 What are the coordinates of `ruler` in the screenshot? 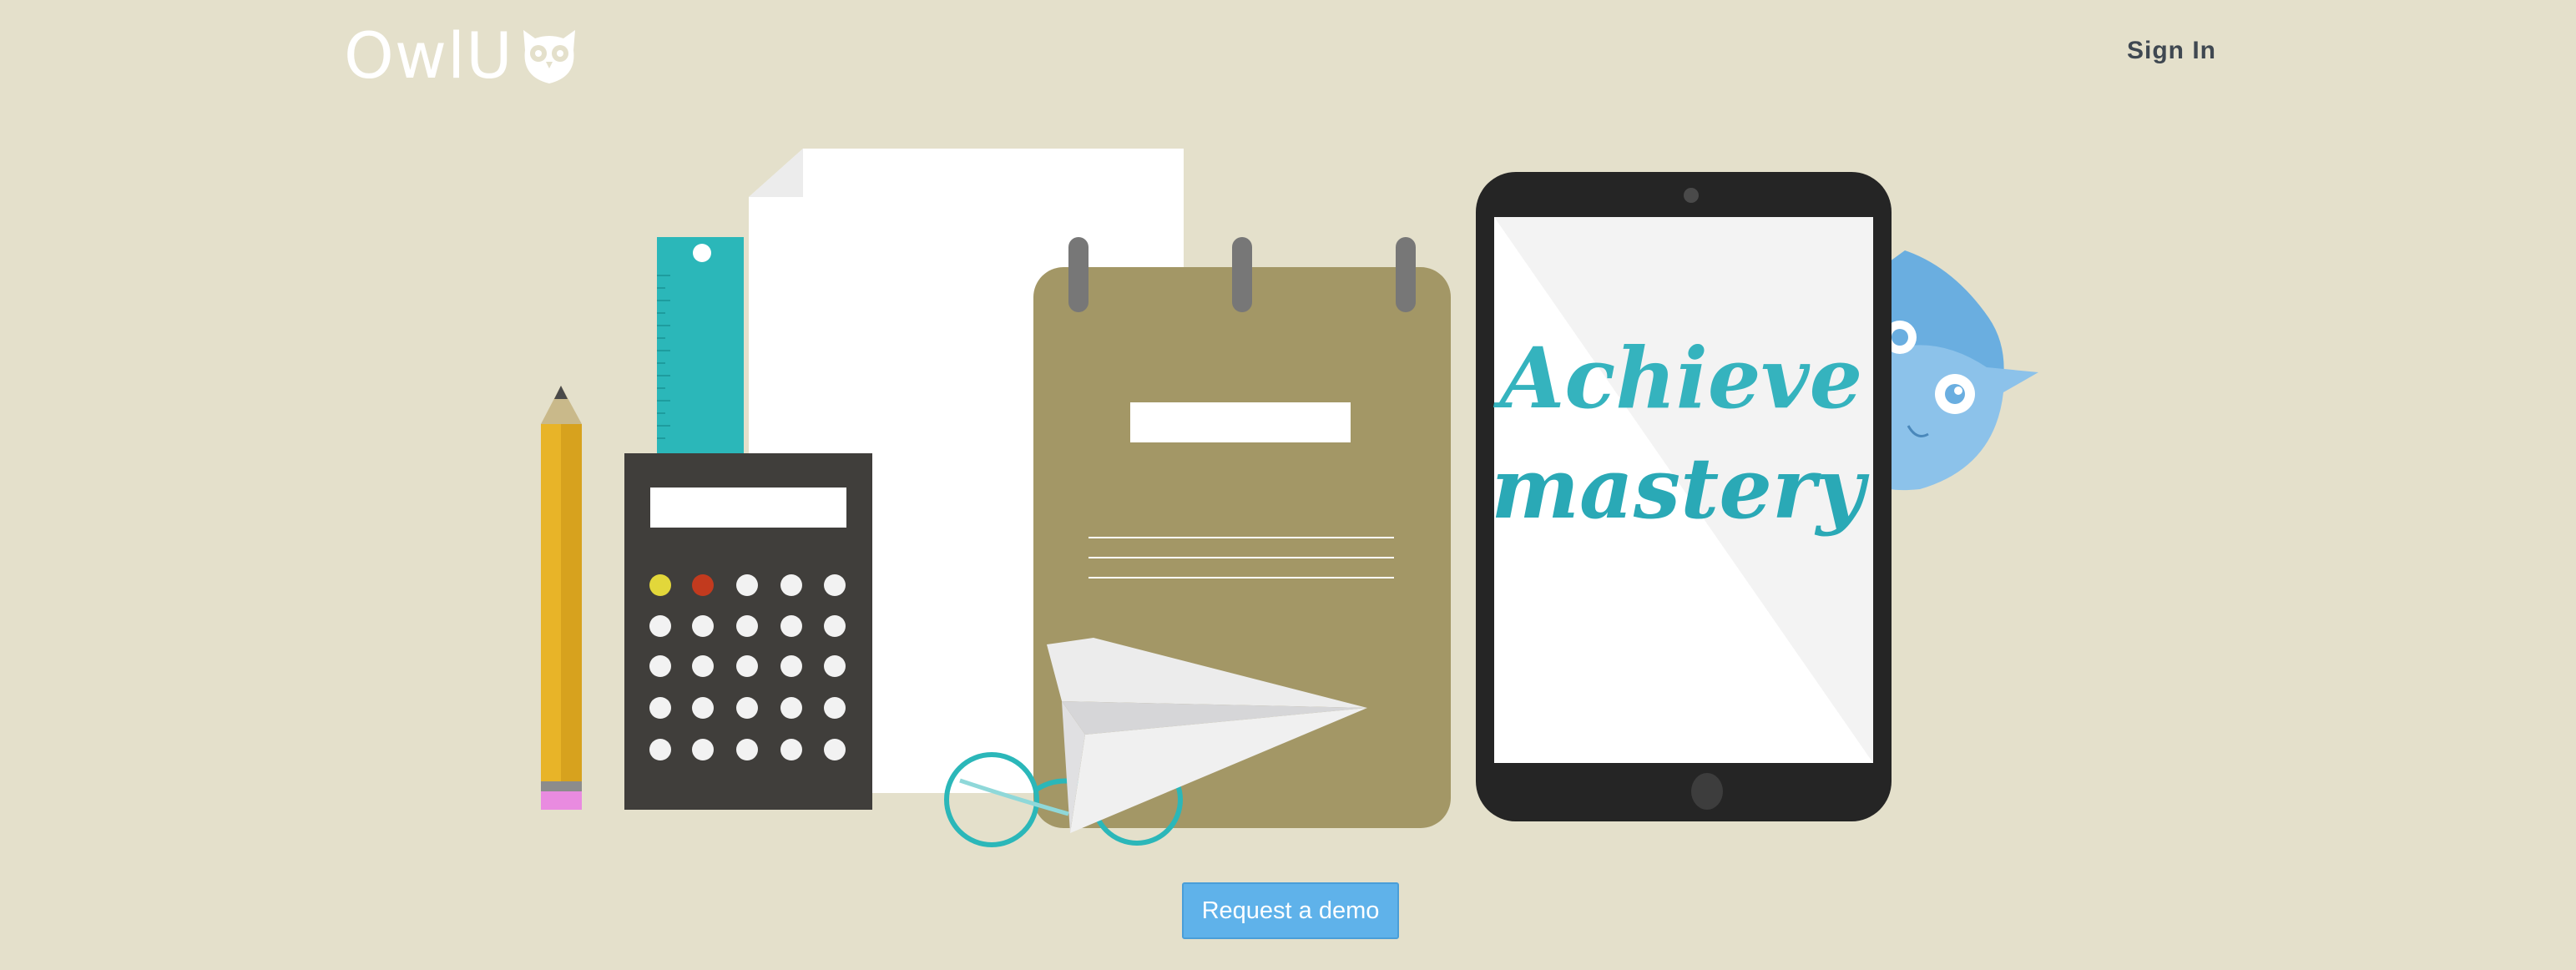 It's located at (700, 345).